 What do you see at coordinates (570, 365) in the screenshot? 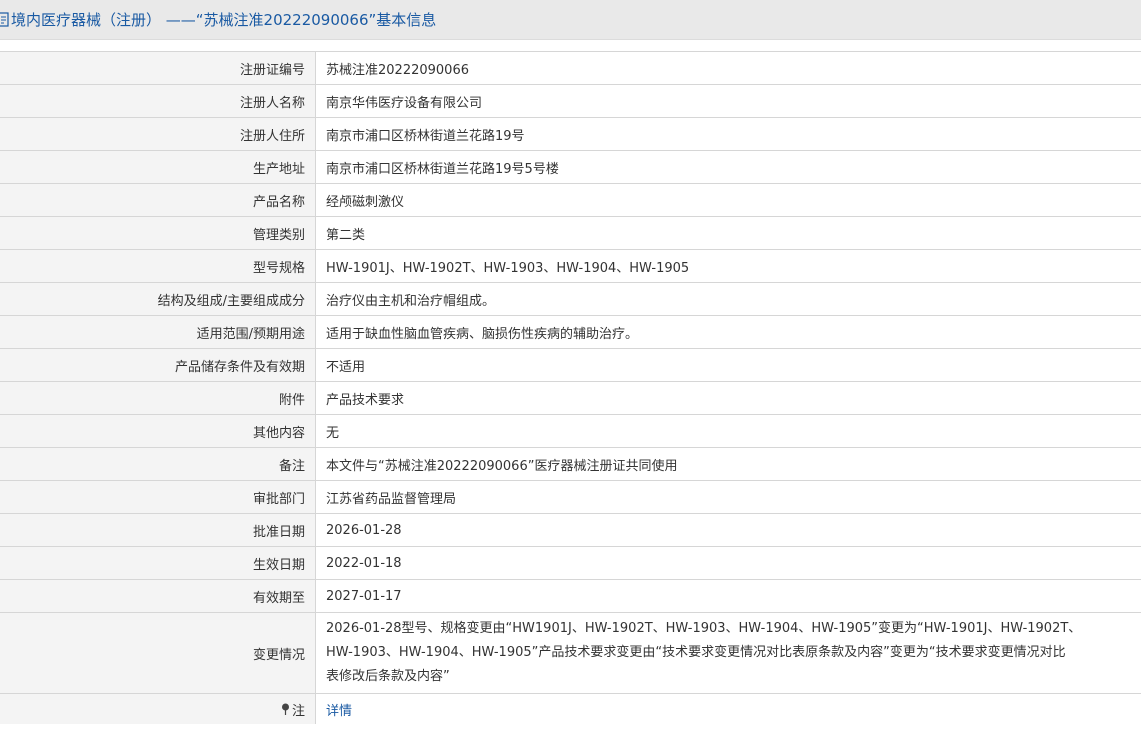
I see `table-row-storage: 产品储存条件及有效期 不适用` at bounding box center [570, 365].